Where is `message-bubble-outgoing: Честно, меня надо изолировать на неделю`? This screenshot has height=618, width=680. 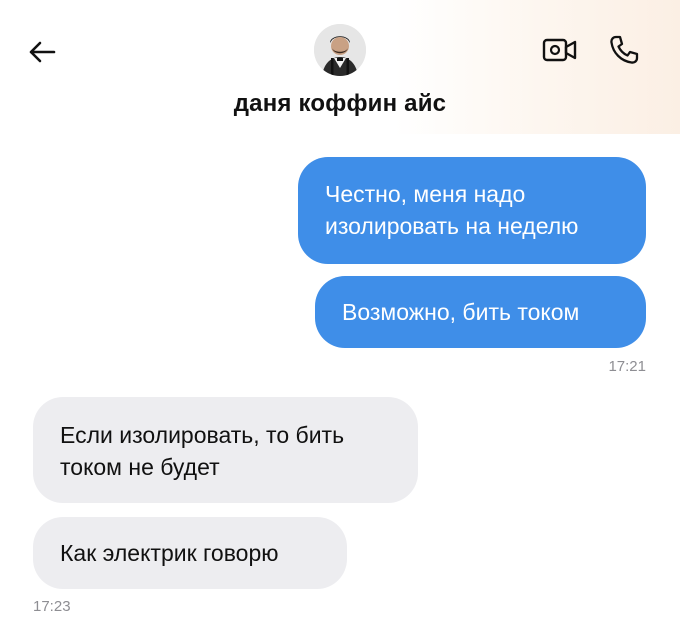
message-bubble-outgoing: Честно, меня надо изолировать на неделю is located at coordinates (472, 210).